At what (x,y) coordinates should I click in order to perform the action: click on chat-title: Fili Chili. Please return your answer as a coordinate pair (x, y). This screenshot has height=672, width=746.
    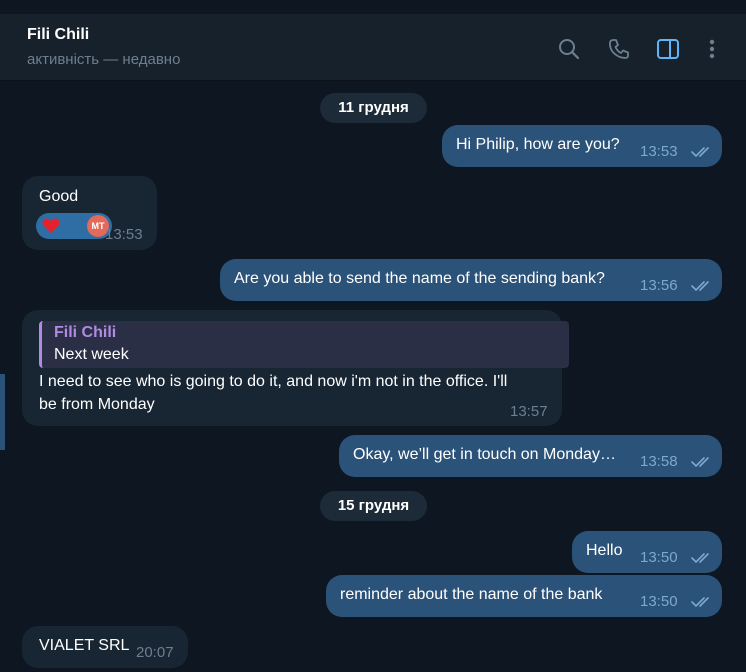
    Looking at the image, I should click on (58, 35).